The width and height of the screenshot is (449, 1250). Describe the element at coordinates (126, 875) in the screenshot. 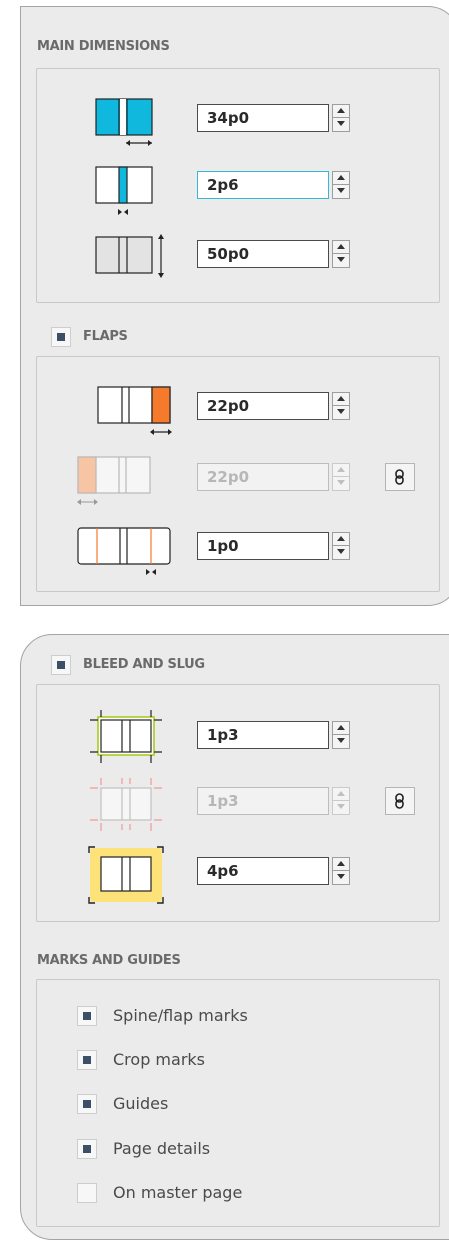

I see `slug-diagram-icon` at that location.